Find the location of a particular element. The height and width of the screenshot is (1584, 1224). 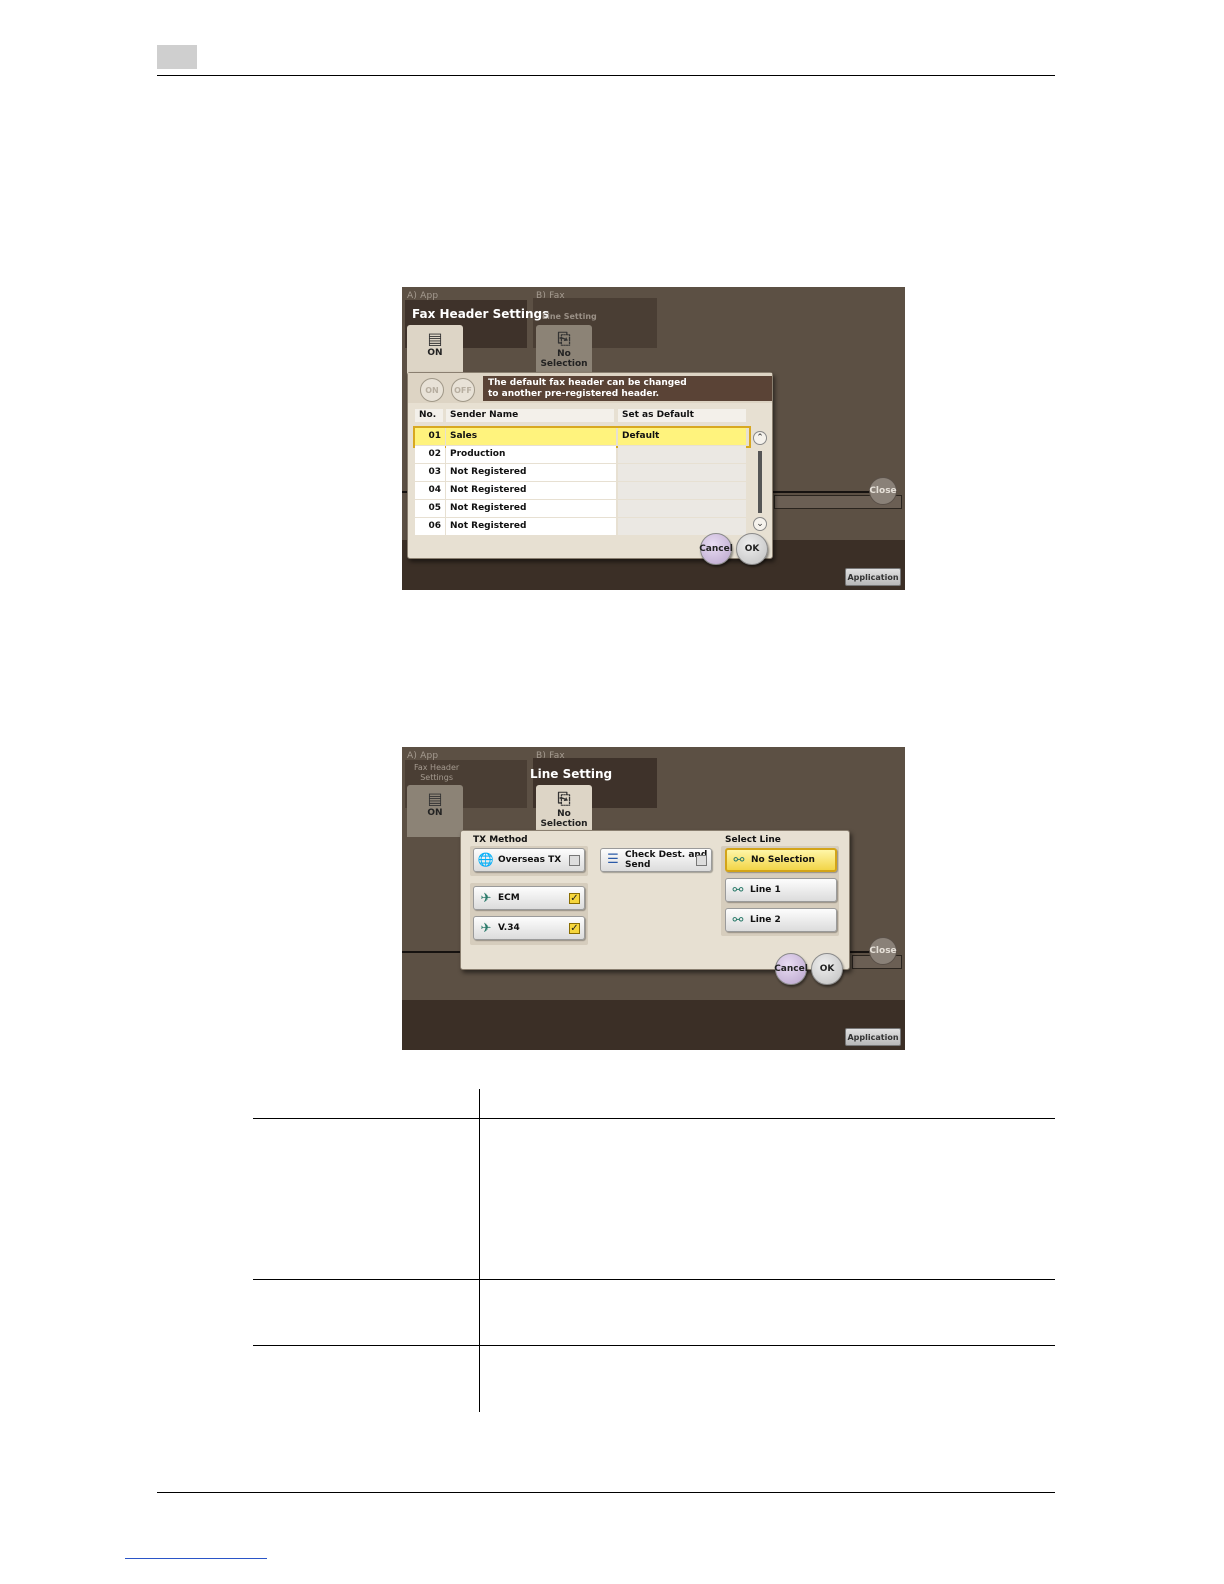

overseas-tx-button: 🌐 Overseas TX is located at coordinates (529, 860).